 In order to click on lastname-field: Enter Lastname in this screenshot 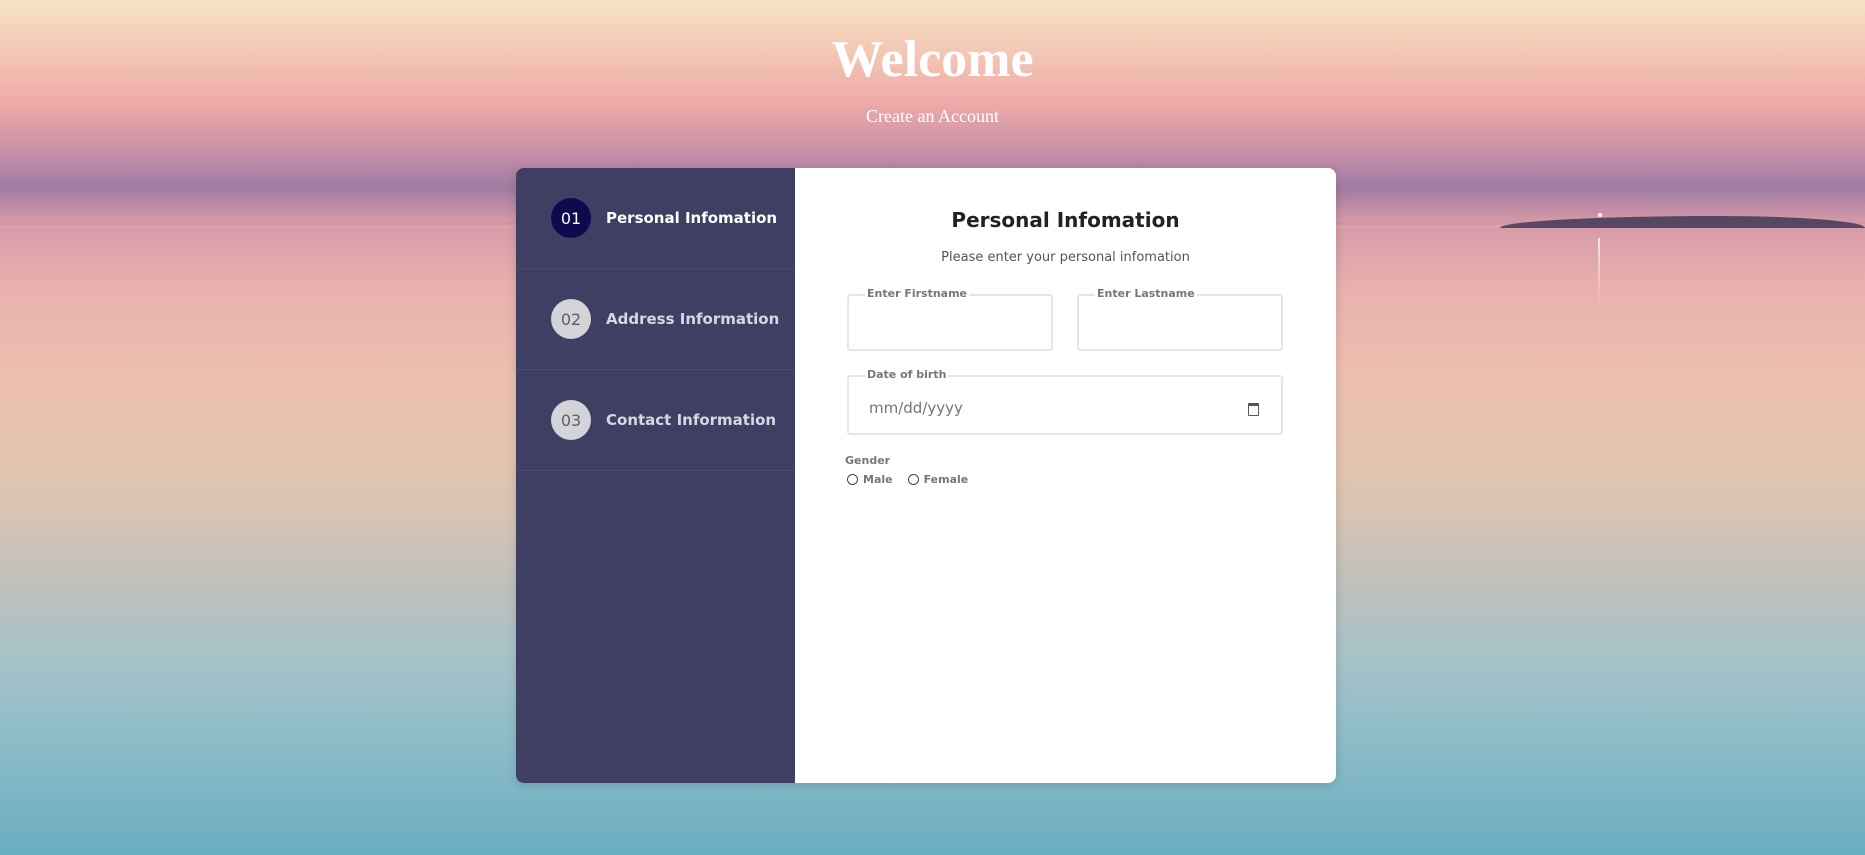, I will do `click(1180, 319)`.